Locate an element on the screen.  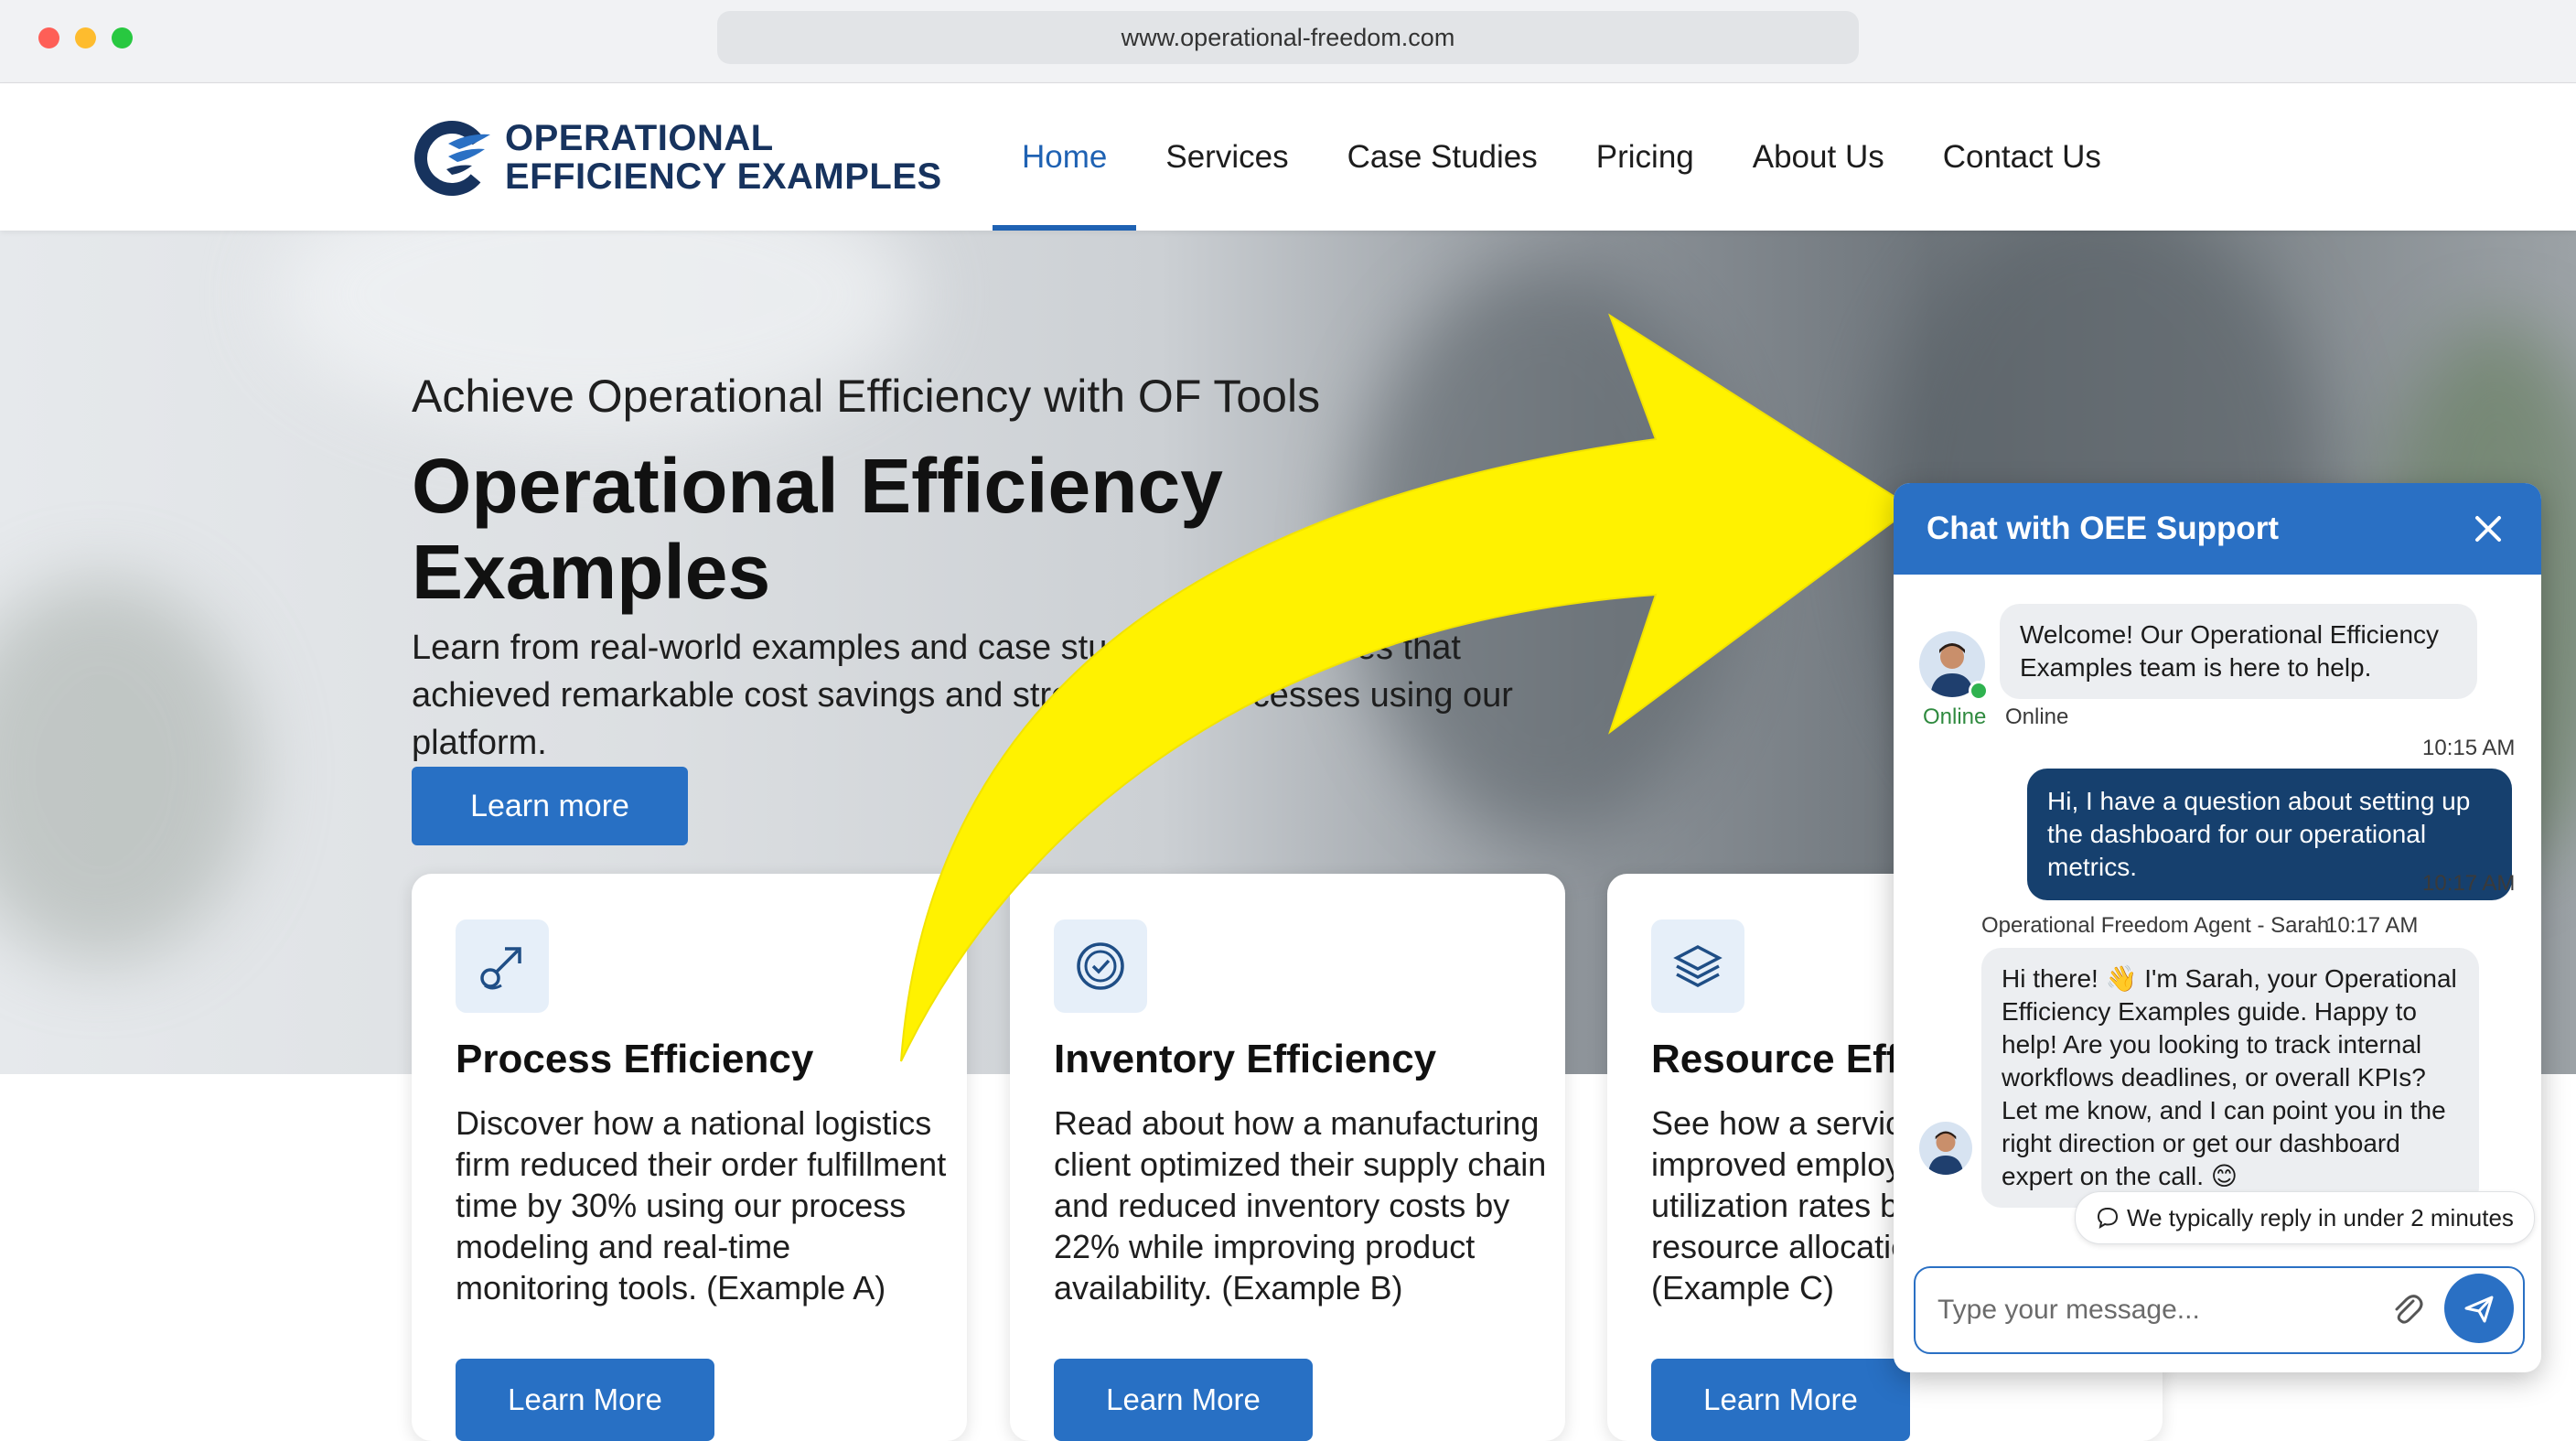
card-title: Resource Effi is located at coordinates (1781, 1059).